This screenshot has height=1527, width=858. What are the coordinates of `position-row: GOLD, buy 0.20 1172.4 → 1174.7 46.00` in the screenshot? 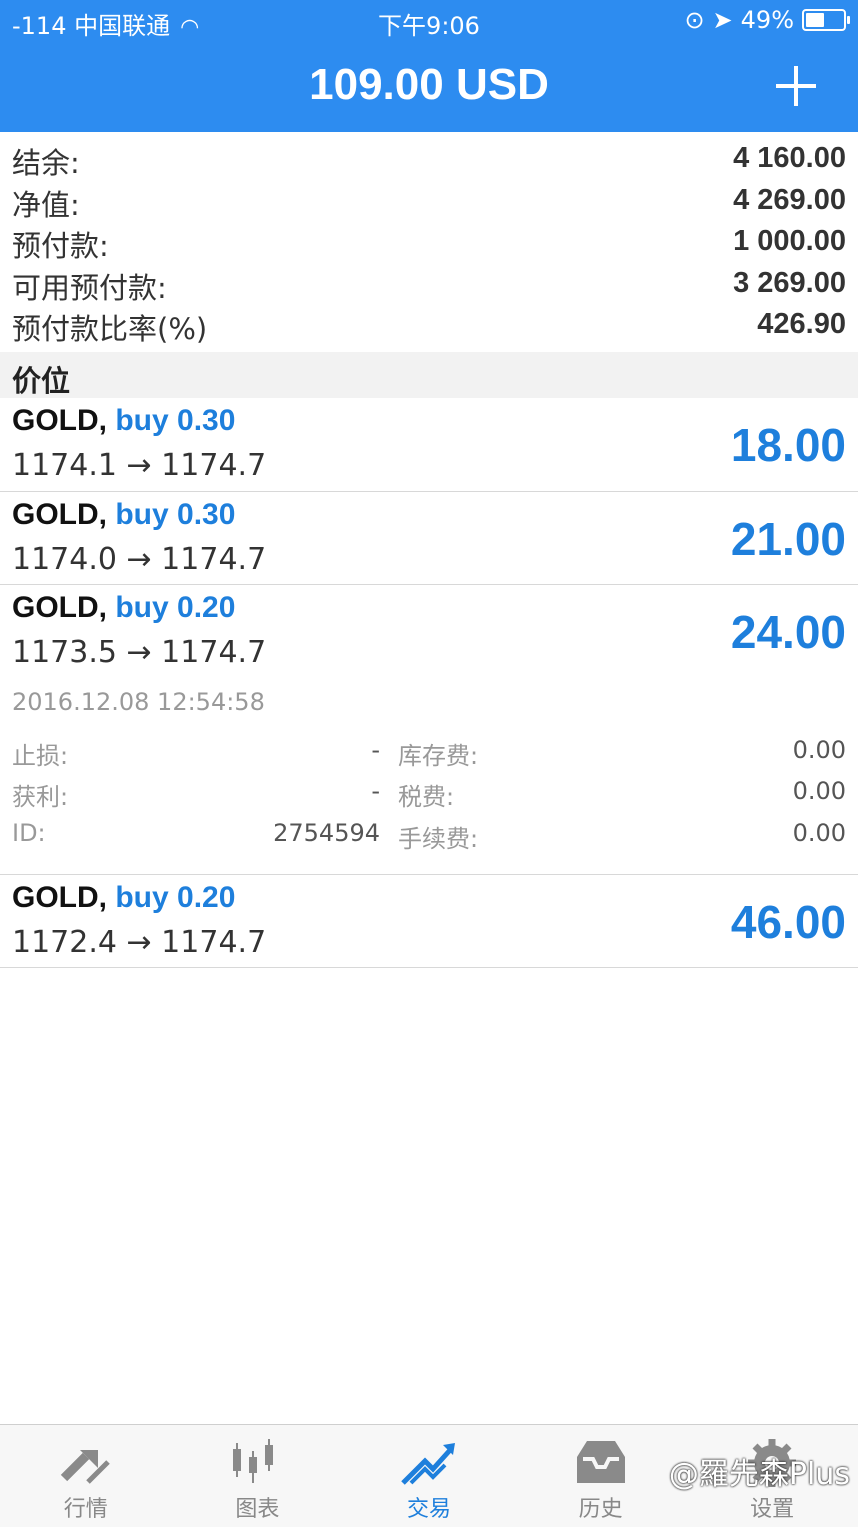 It's located at (429, 921).